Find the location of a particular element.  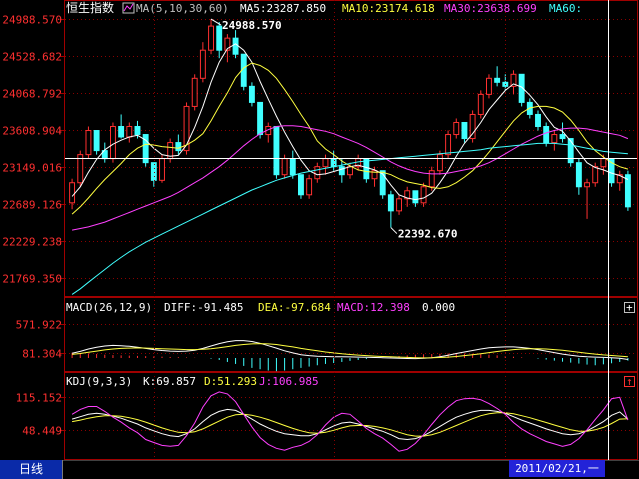

kdj-tick-label: 48.449 is located at coordinates (42, 431).